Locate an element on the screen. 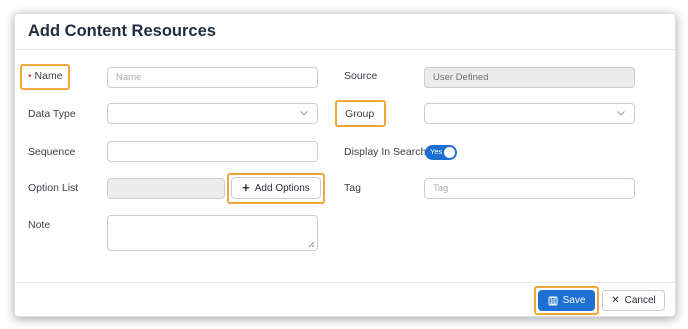  source-label: Source is located at coordinates (361, 76).